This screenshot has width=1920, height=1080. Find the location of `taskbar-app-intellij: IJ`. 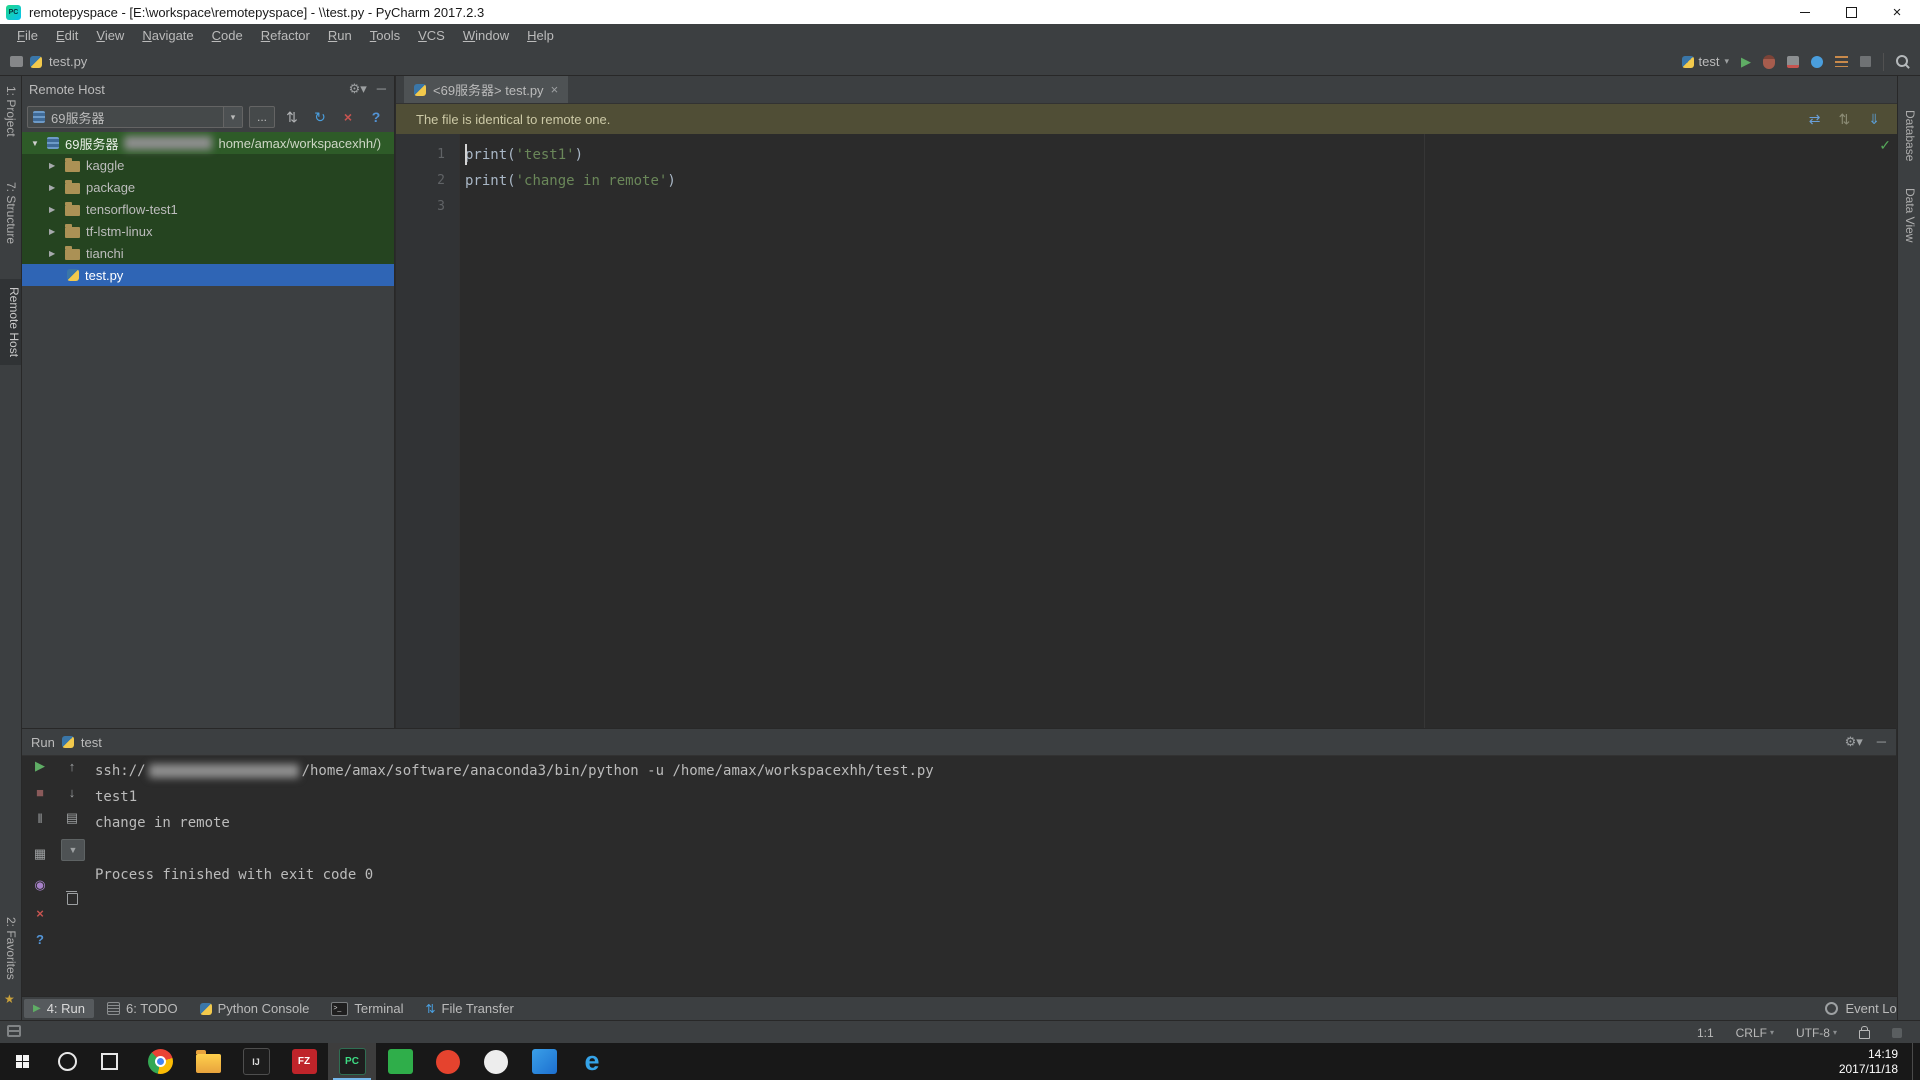

taskbar-app-intellij: IJ is located at coordinates (256, 1061).